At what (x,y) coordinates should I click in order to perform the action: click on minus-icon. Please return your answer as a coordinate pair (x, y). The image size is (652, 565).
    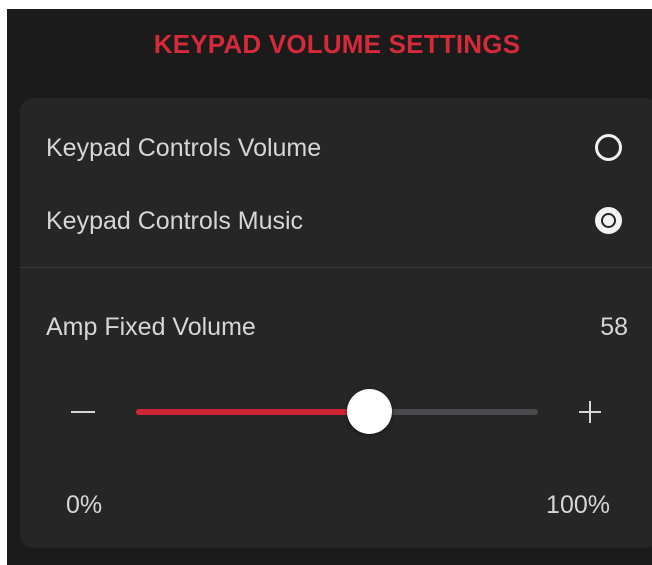
    Looking at the image, I should click on (83, 412).